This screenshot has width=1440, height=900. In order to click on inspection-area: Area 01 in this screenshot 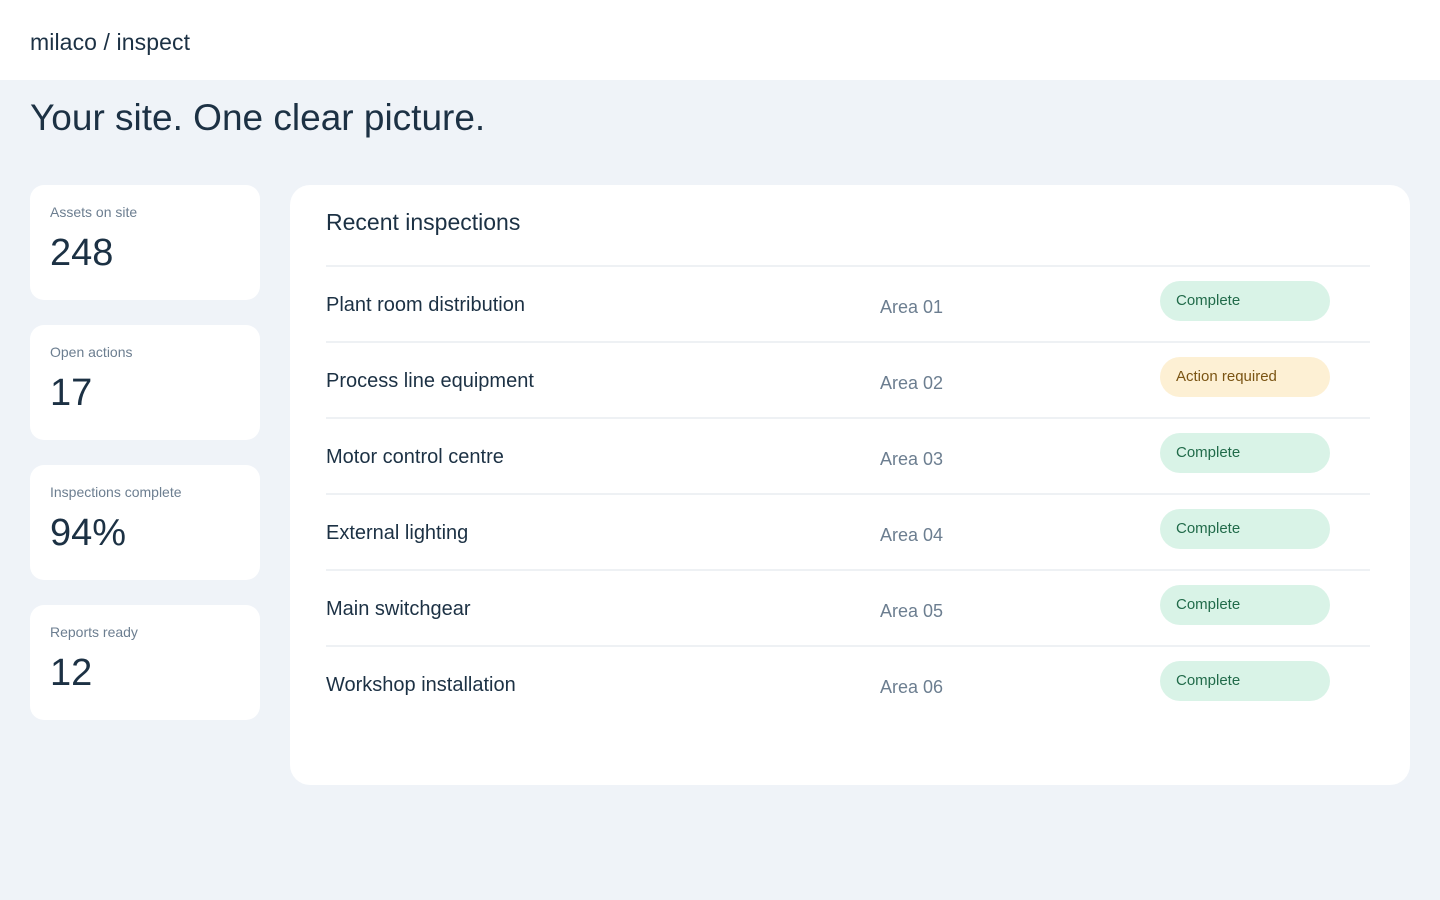, I will do `click(912, 307)`.